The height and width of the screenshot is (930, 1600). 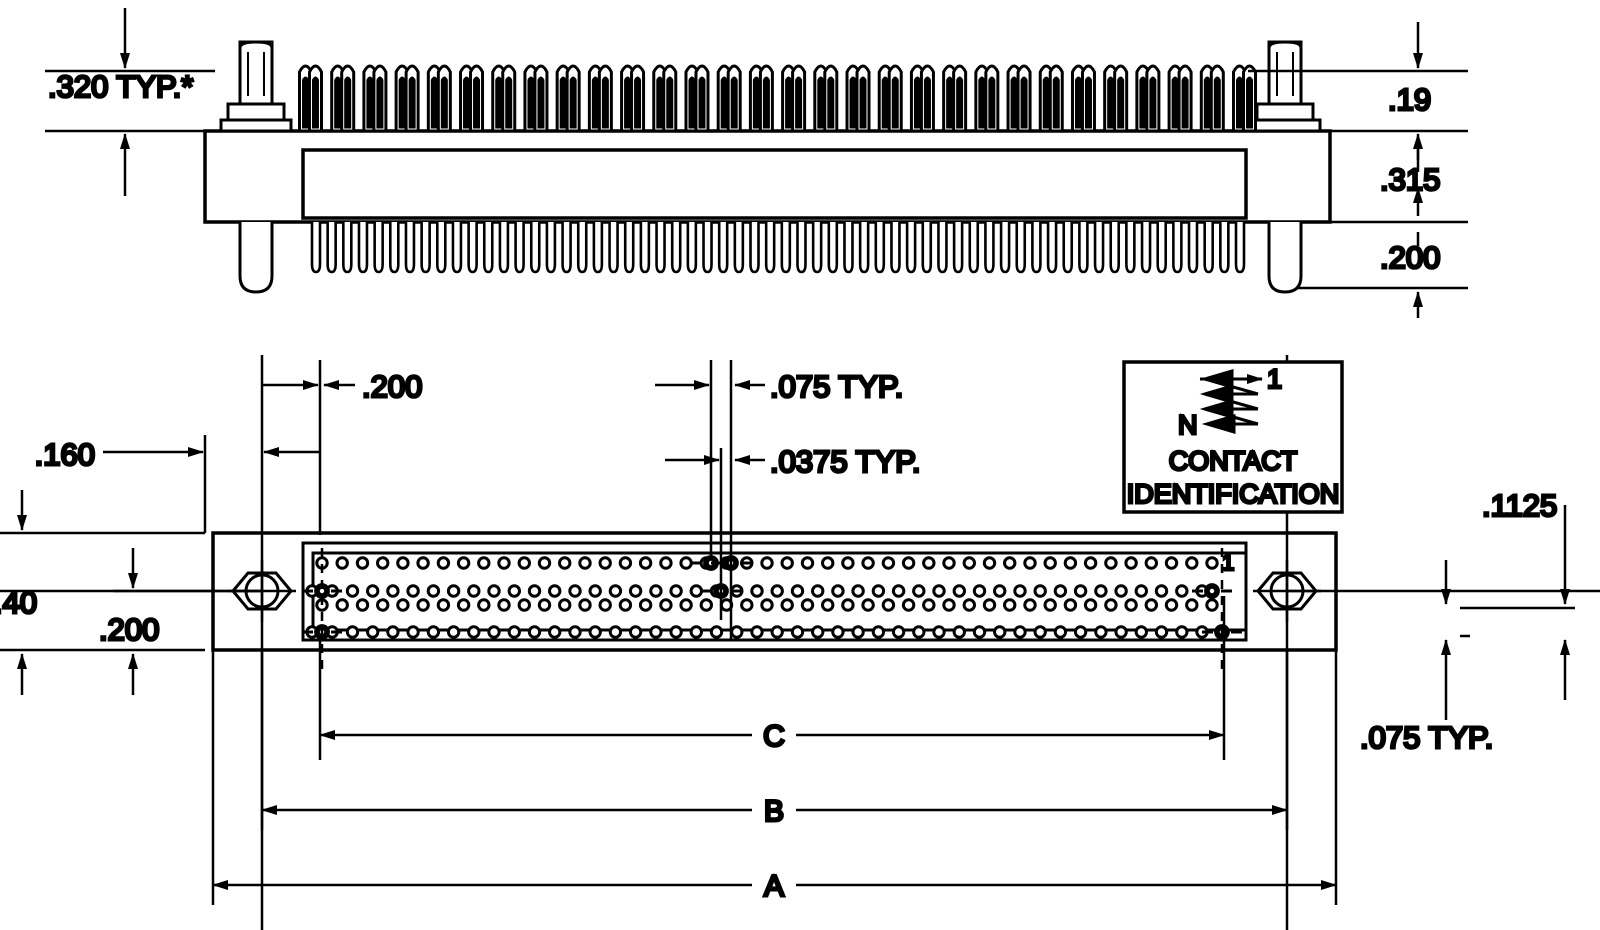 What do you see at coordinates (176, 484) in the screenshot?
I see `dim-160-group: .160` at bounding box center [176, 484].